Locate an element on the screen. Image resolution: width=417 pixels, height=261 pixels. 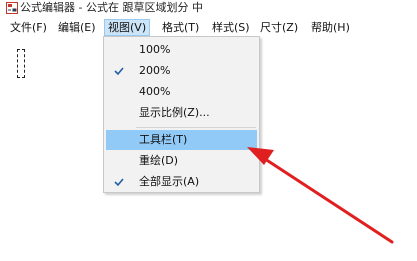
menu-item-toolbar: 工具栏(T) is located at coordinates (181, 140).